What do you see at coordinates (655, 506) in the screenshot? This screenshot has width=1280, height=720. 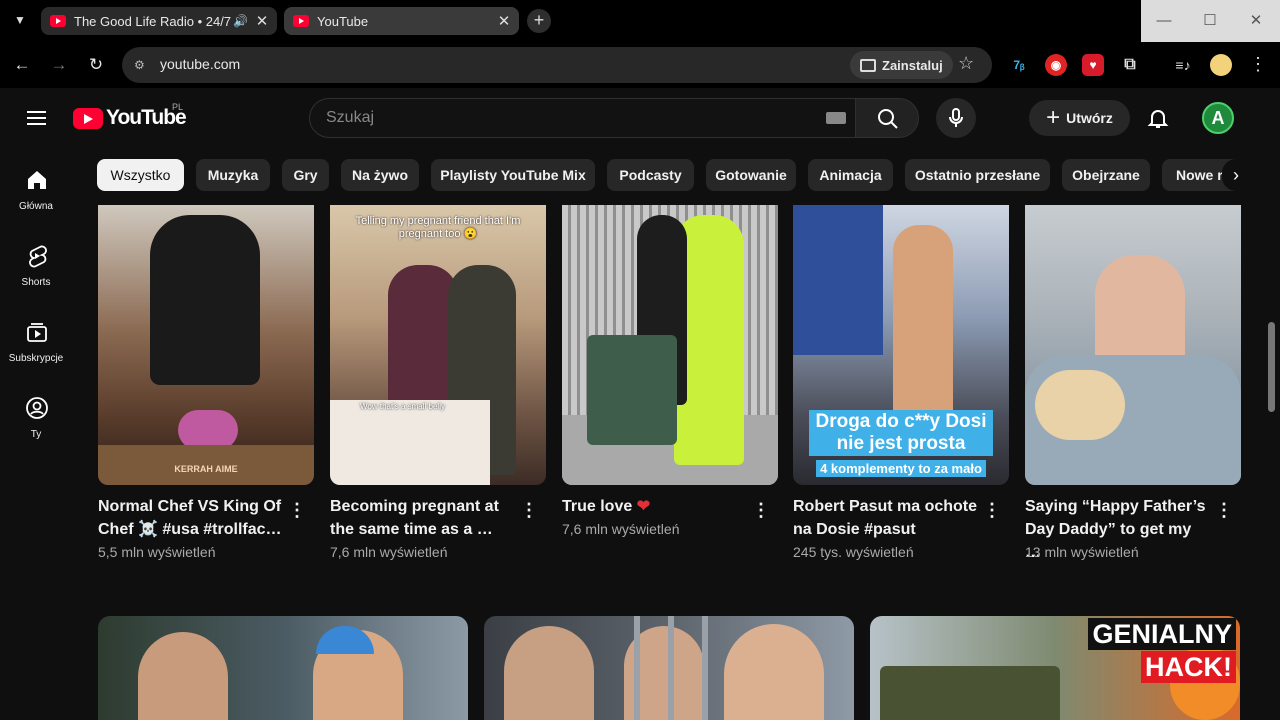 I see `short-title: True love ❤` at bounding box center [655, 506].